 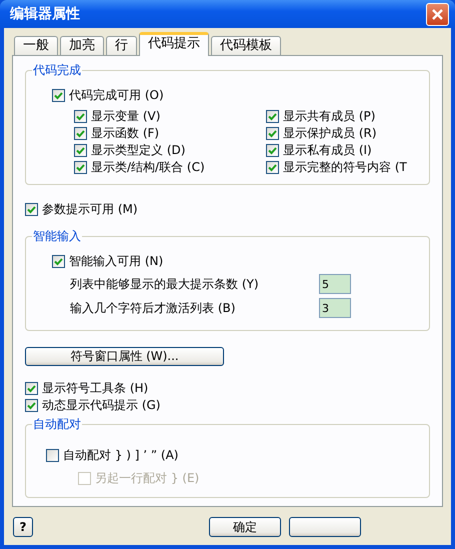 I want to click on tab: 加亮, so click(x=82, y=45).